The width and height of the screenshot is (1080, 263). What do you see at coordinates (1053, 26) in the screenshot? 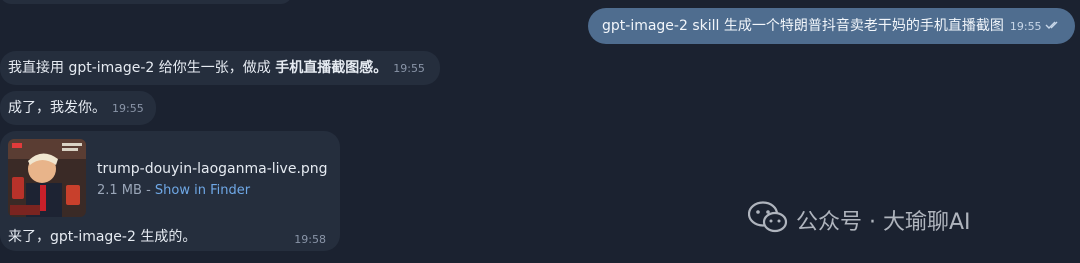
I see `double-check-icon` at bounding box center [1053, 26].